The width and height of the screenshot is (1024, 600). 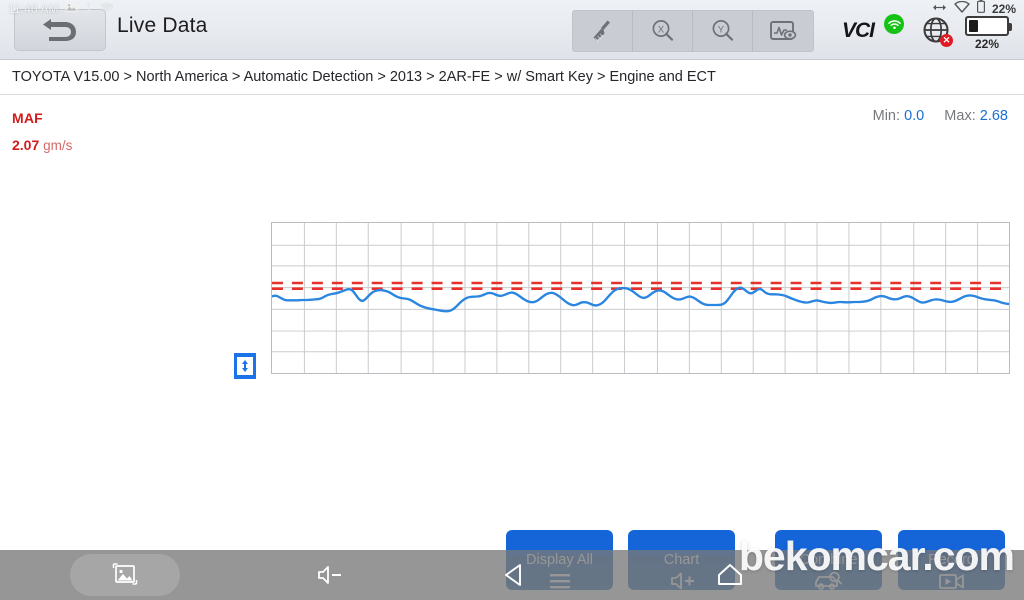 What do you see at coordinates (987, 44) in the screenshot?
I see `battery-percent-label: 22%` at bounding box center [987, 44].